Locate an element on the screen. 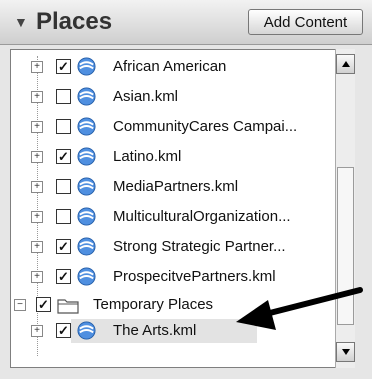 This screenshot has width=372, height=379. vertical-scrollbar is located at coordinates (345, 208).